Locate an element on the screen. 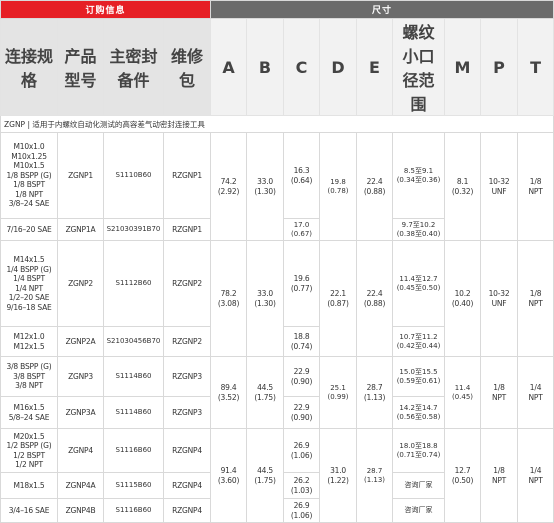  spec-cell: M18x1.5 is located at coordinates (29, 485).